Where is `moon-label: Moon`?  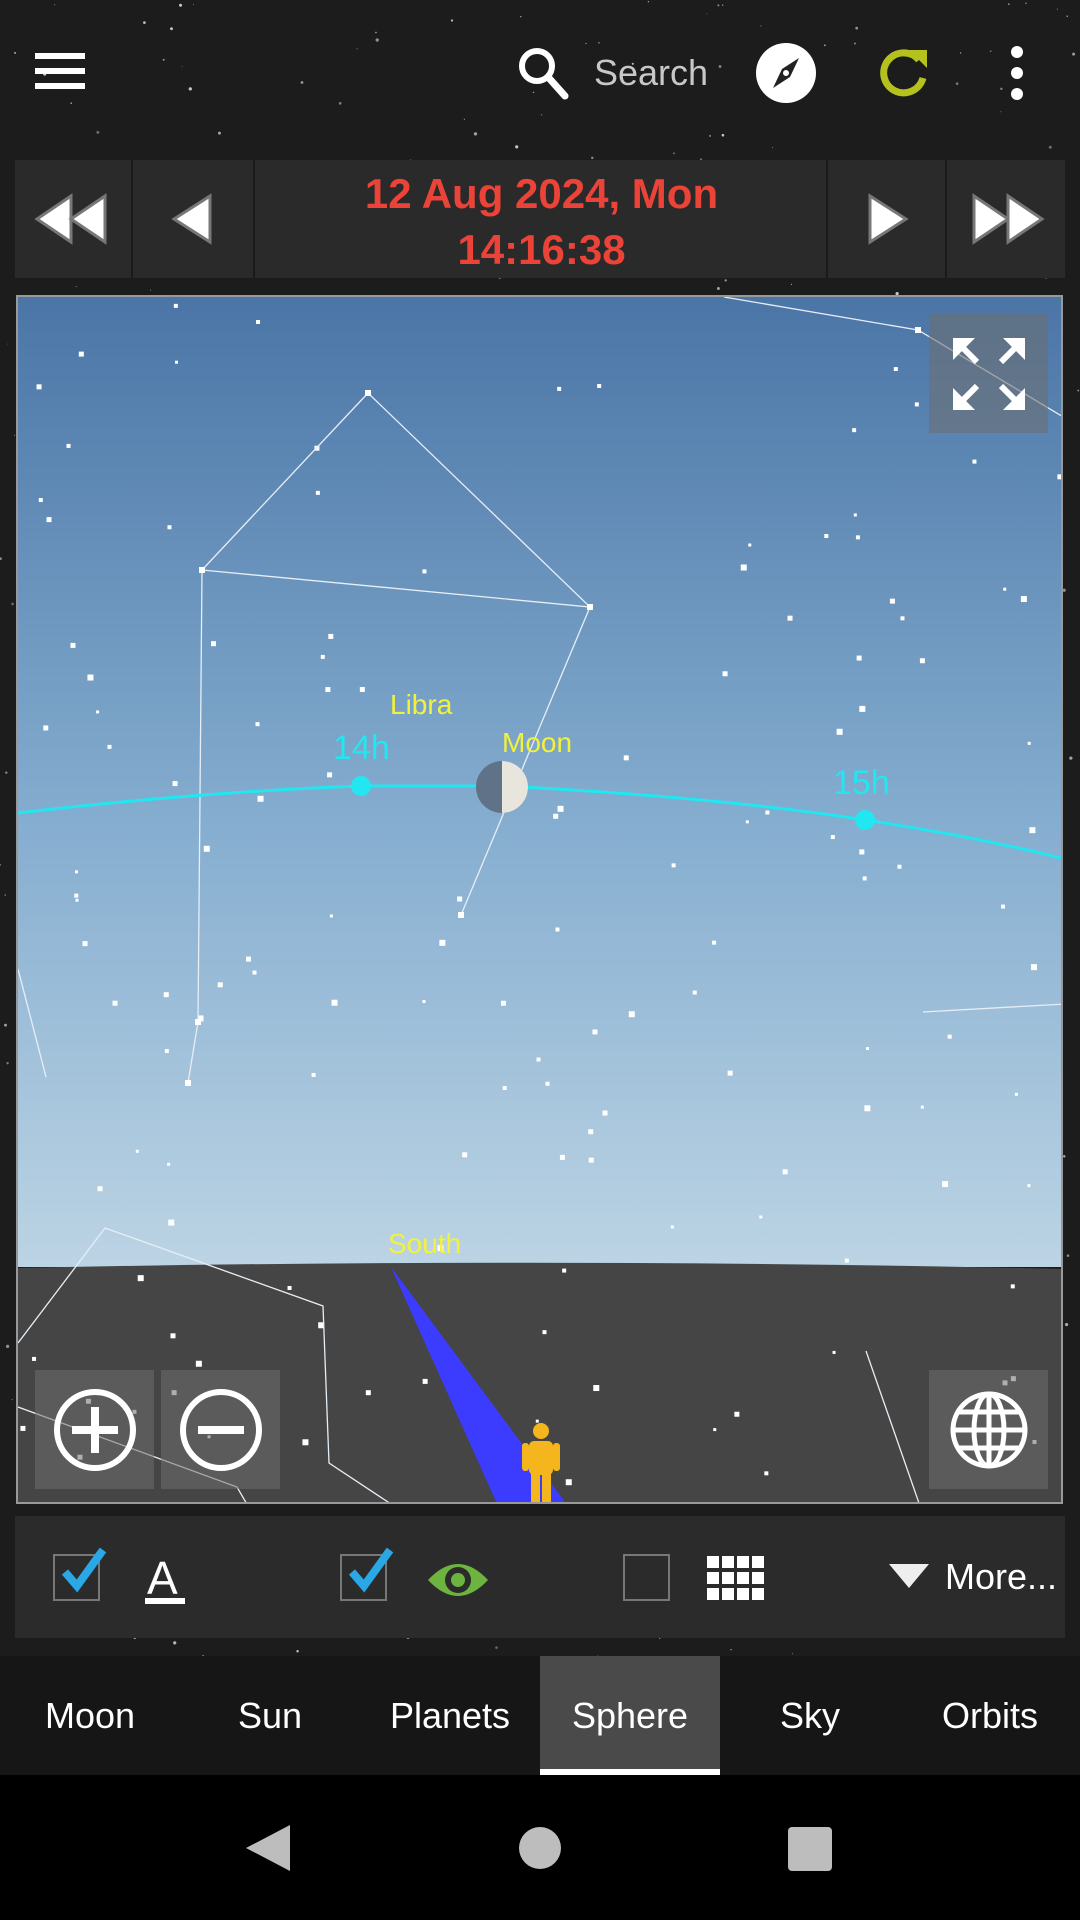
moon-label: Moon is located at coordinates (537, 742).